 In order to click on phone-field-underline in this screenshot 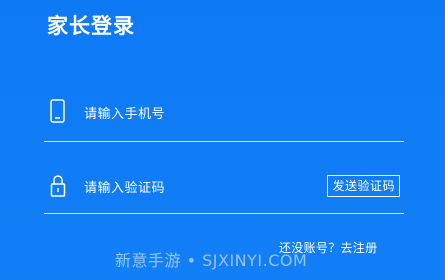, I will do `click(224, 141)`.